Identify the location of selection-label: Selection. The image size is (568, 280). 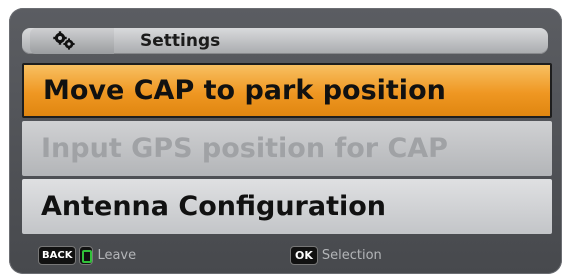
(351, 255).